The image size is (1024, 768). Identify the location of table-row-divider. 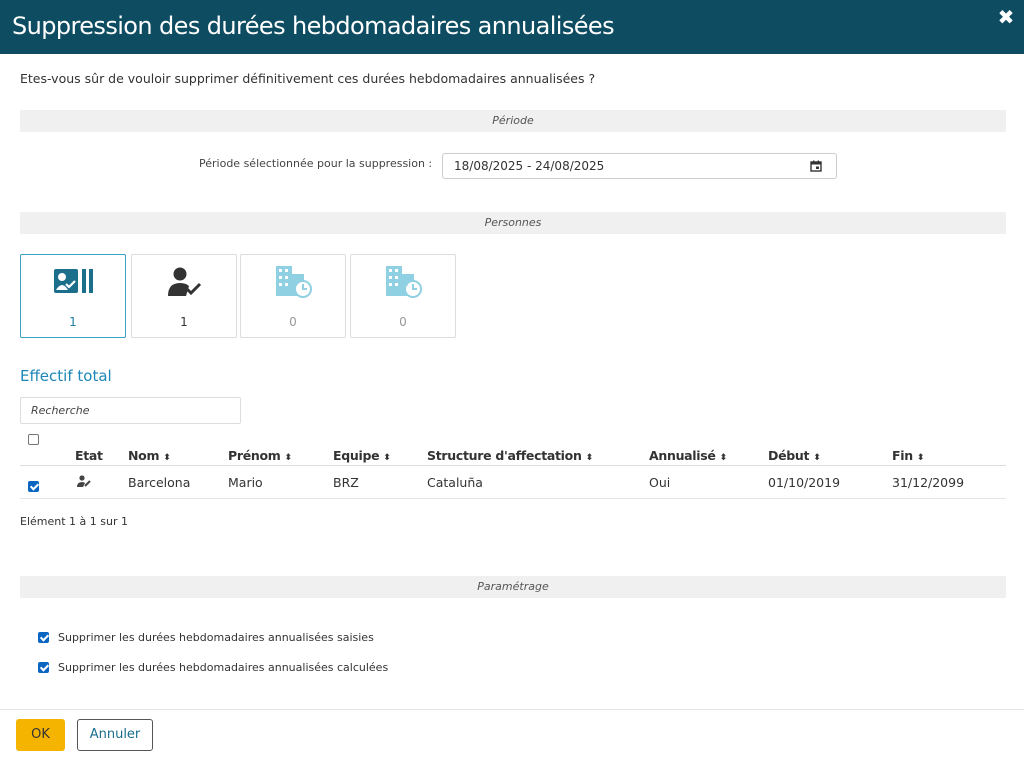
(513, 498).